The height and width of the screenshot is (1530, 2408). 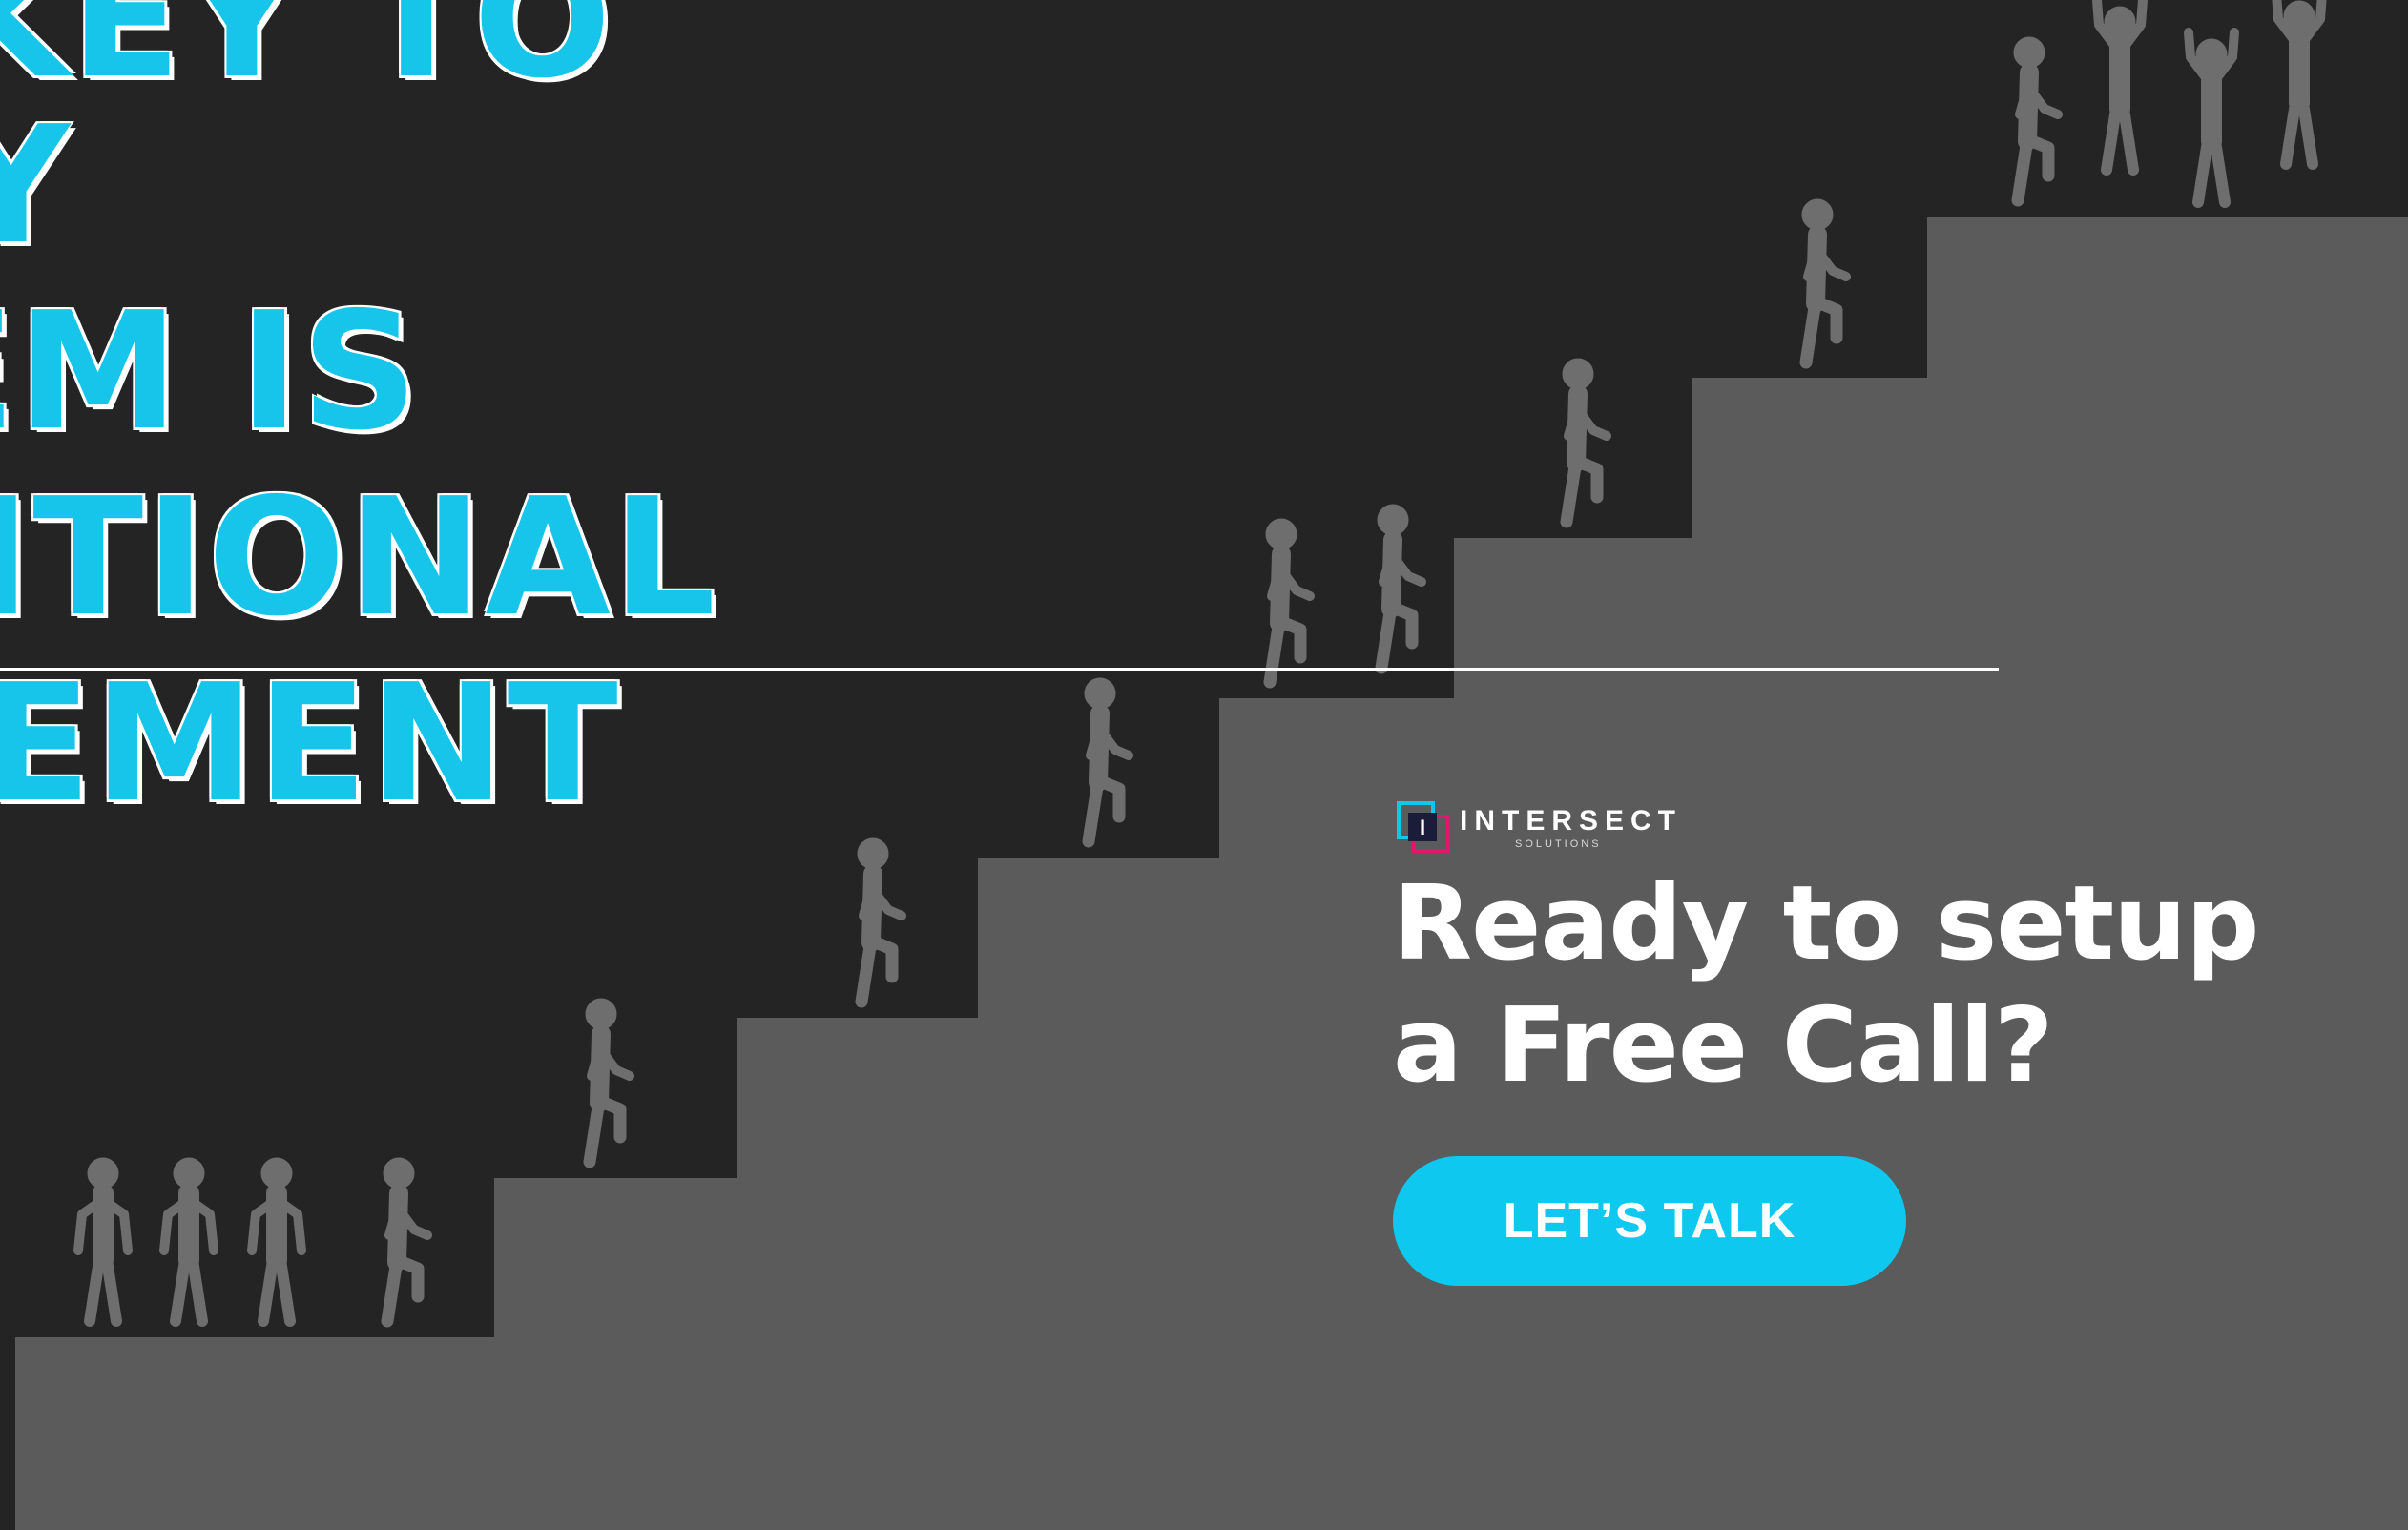 I want to click on lets-talk-button: LET’S TALK, so click(x=1649, y=1221).